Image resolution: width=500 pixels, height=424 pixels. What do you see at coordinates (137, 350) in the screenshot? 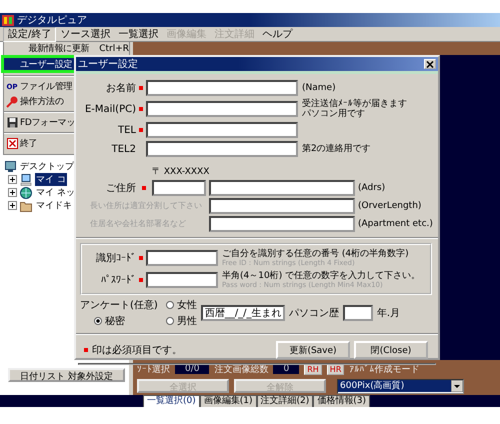
I see `required-note: 印は必須項目です。` at bounding box center [137, 350].